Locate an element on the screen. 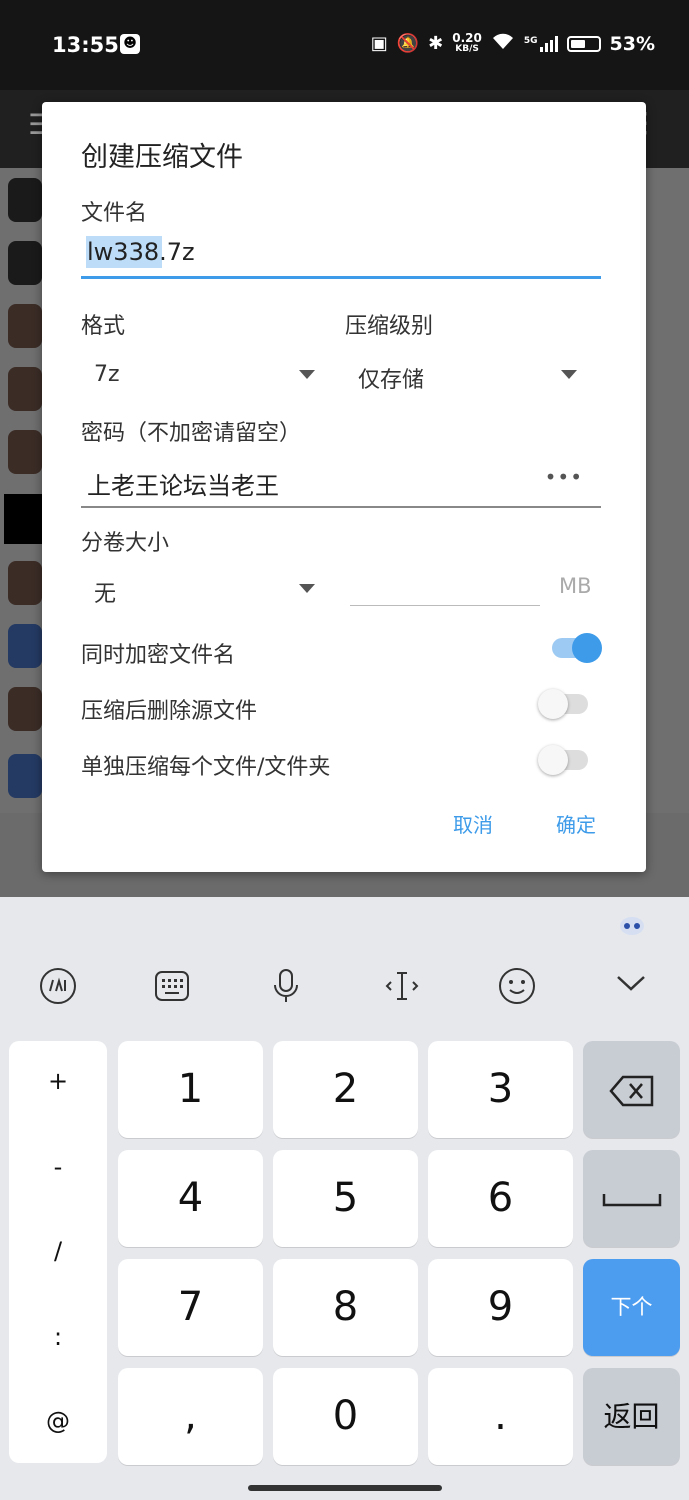 Image resolution: width=689 pixels, height=1500 pixels. net-speed: 0.20 KB/S is located at coordinates (467, 42).